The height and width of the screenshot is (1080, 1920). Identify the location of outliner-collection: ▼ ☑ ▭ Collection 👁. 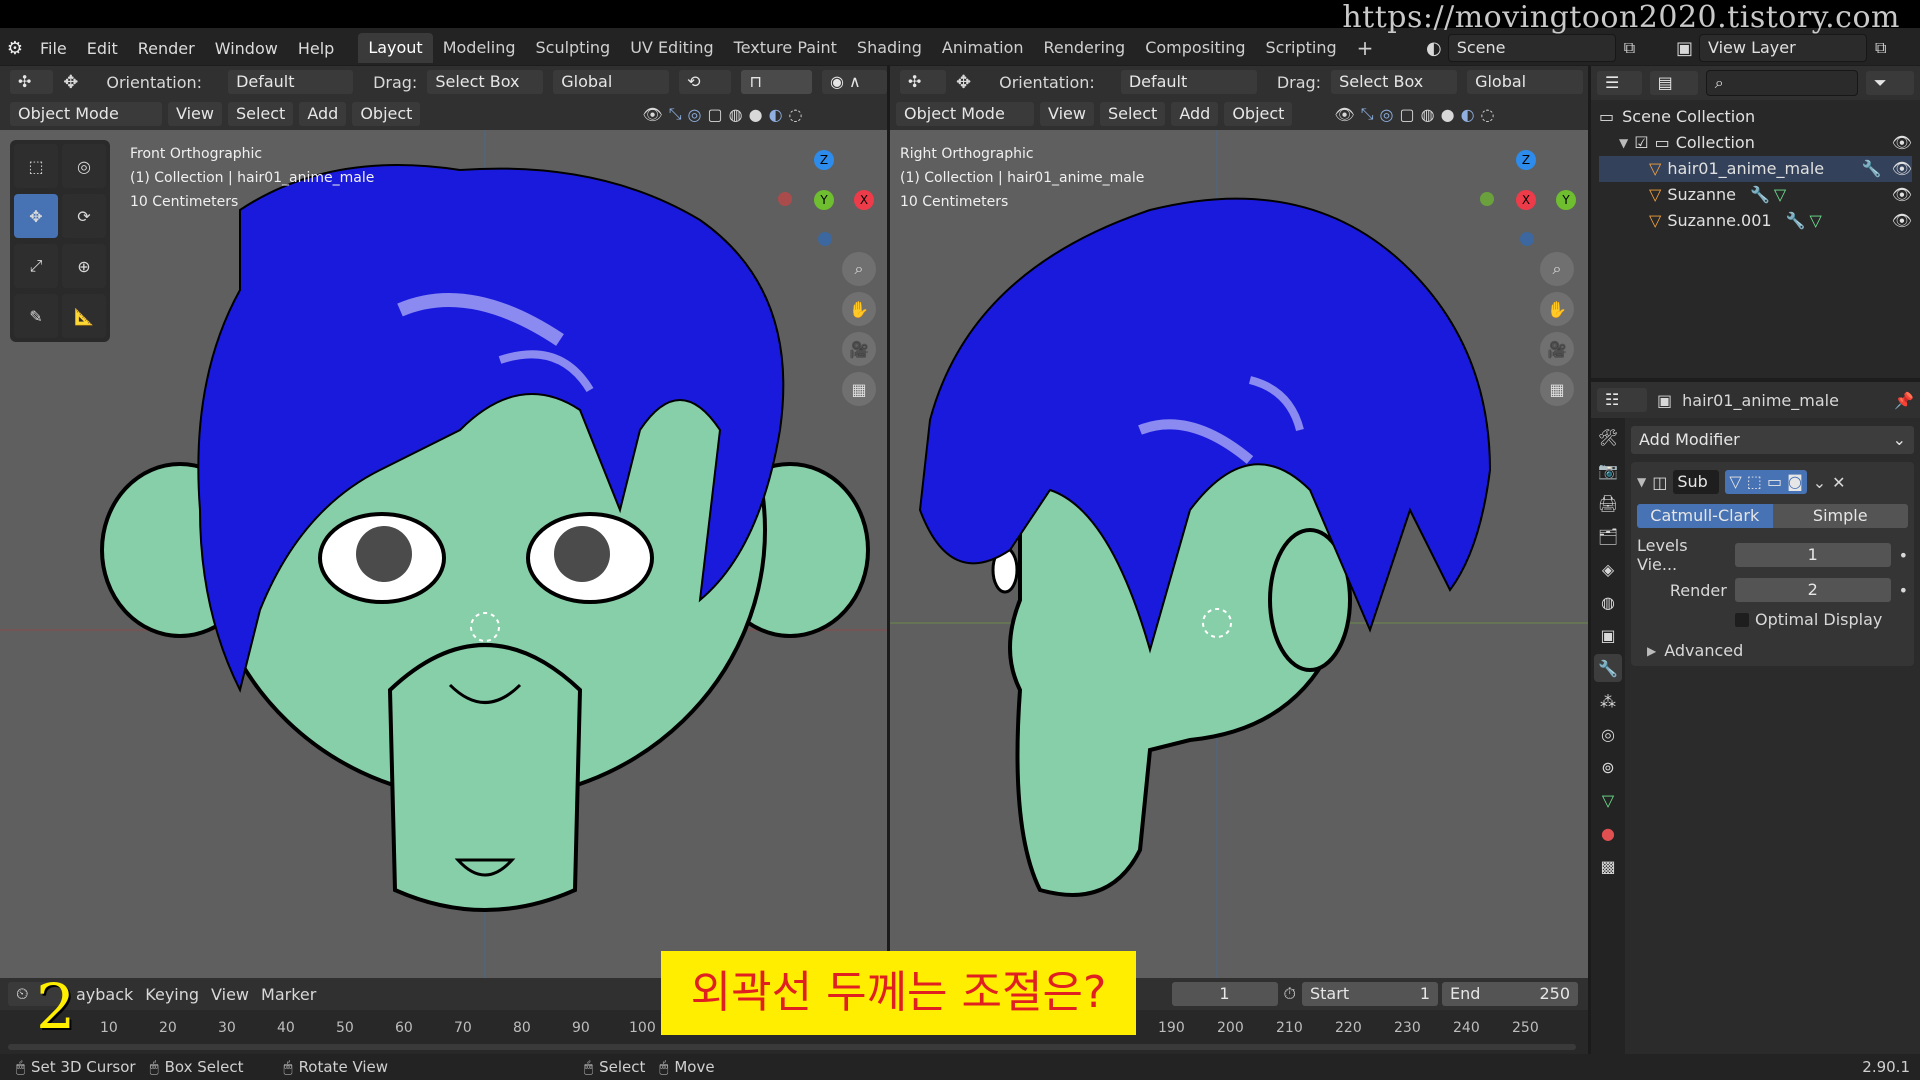
(1755, 143).